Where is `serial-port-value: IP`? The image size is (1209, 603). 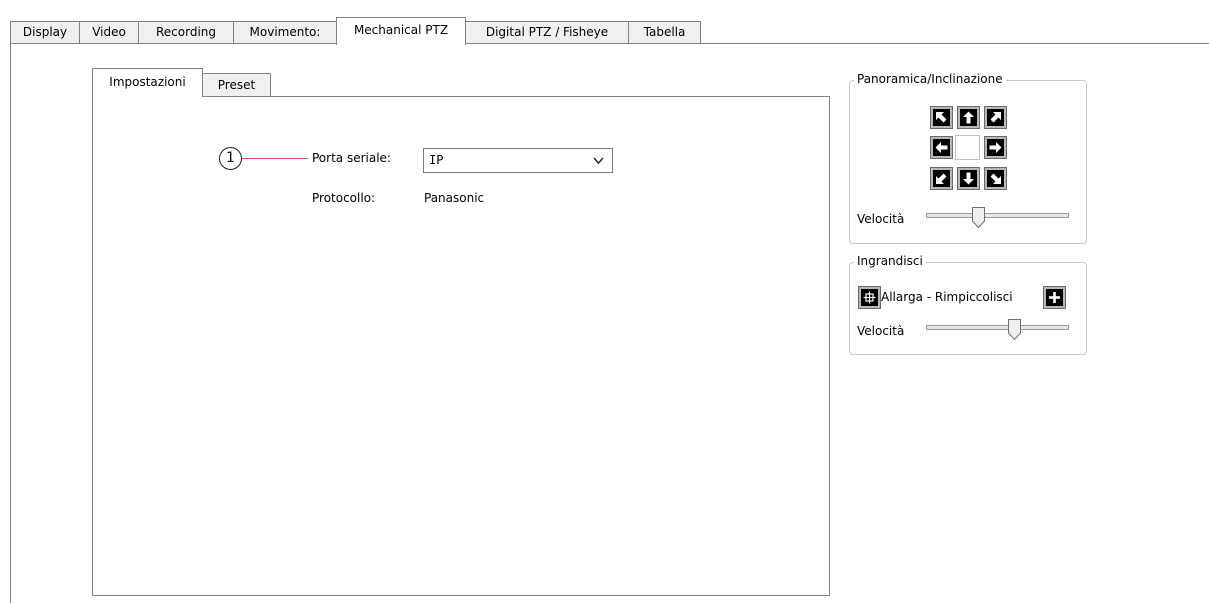 serial-port-value: IP is located at coordinates (436, 160).